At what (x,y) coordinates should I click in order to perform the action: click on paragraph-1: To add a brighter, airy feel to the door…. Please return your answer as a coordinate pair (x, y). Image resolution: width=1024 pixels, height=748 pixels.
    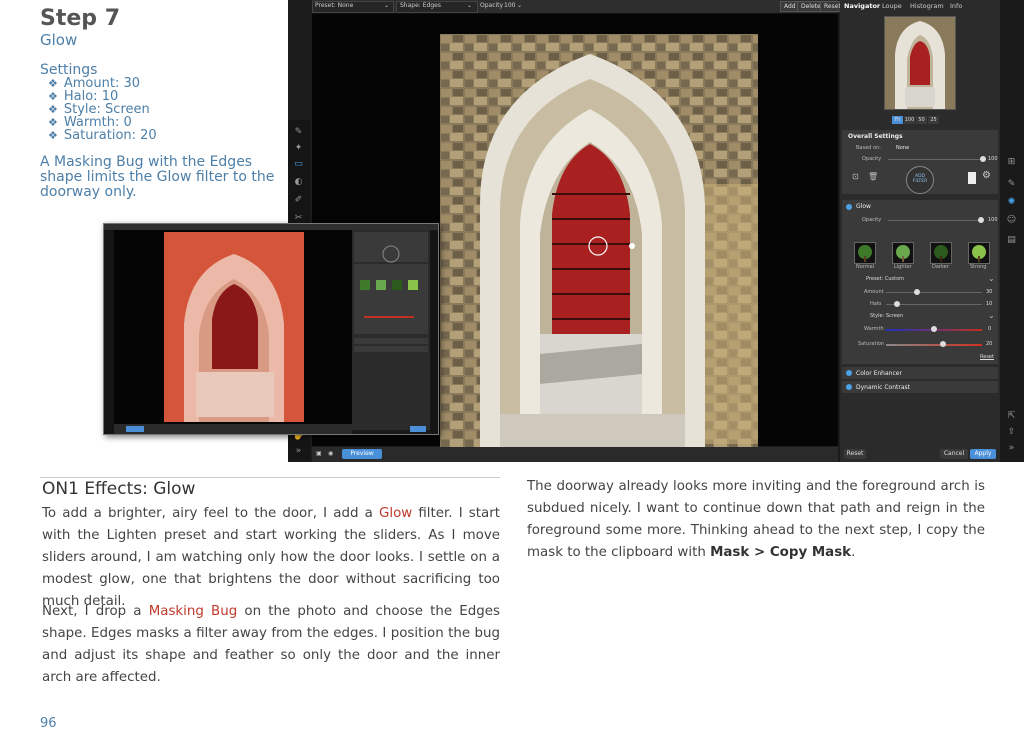
    Looking at the image, I should click on (271, 558).